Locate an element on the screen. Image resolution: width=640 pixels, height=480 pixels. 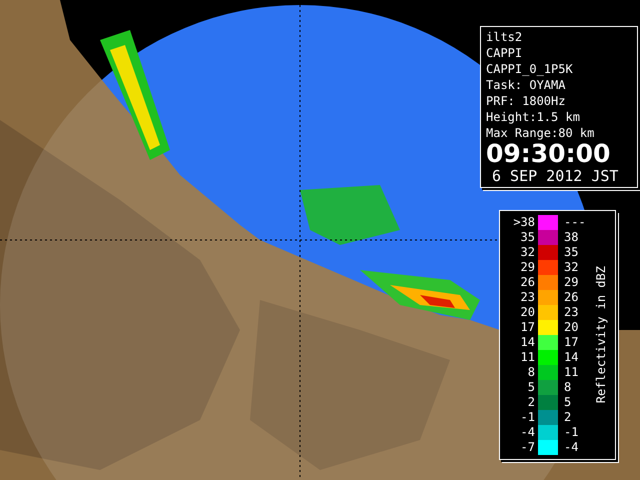
info-text: ilts2 is located at coordinates (505, 37).